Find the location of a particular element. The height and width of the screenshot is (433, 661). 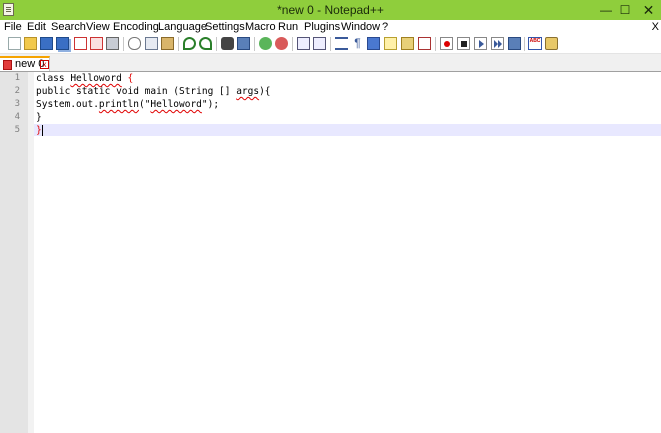

zoom-in-icon is located at coordinates (265, 43).